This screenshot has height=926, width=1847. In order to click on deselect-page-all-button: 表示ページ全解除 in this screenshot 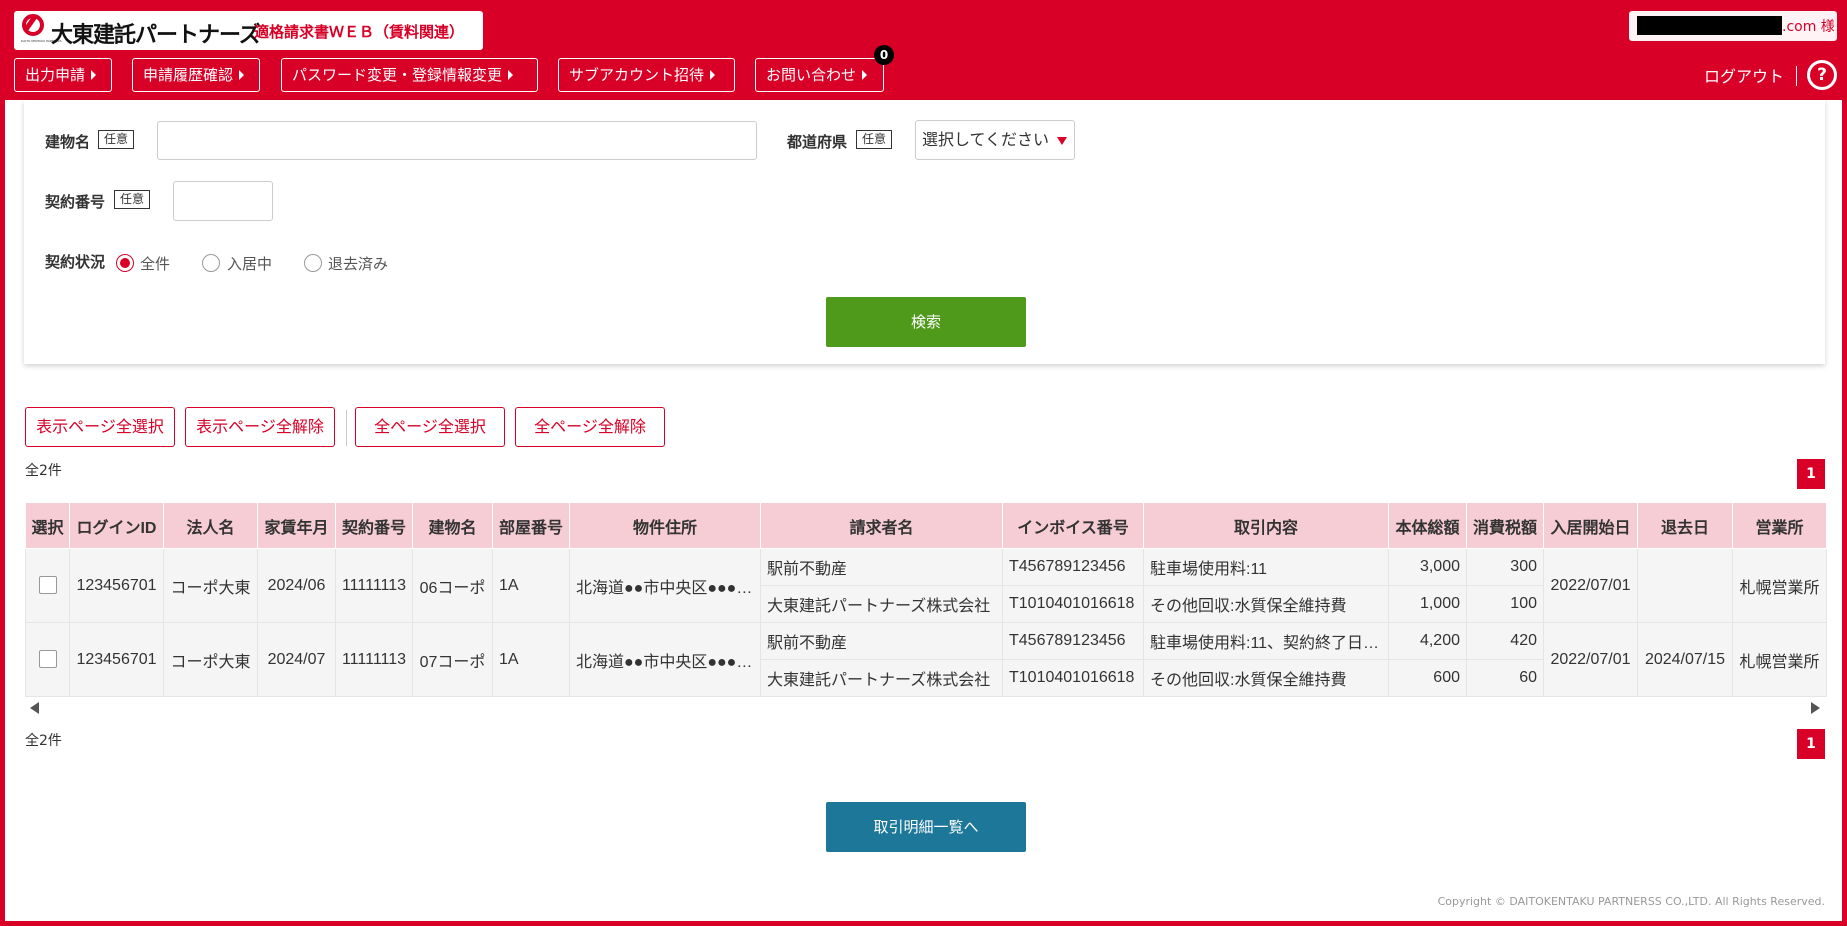, I will do `click(260, 427)`.